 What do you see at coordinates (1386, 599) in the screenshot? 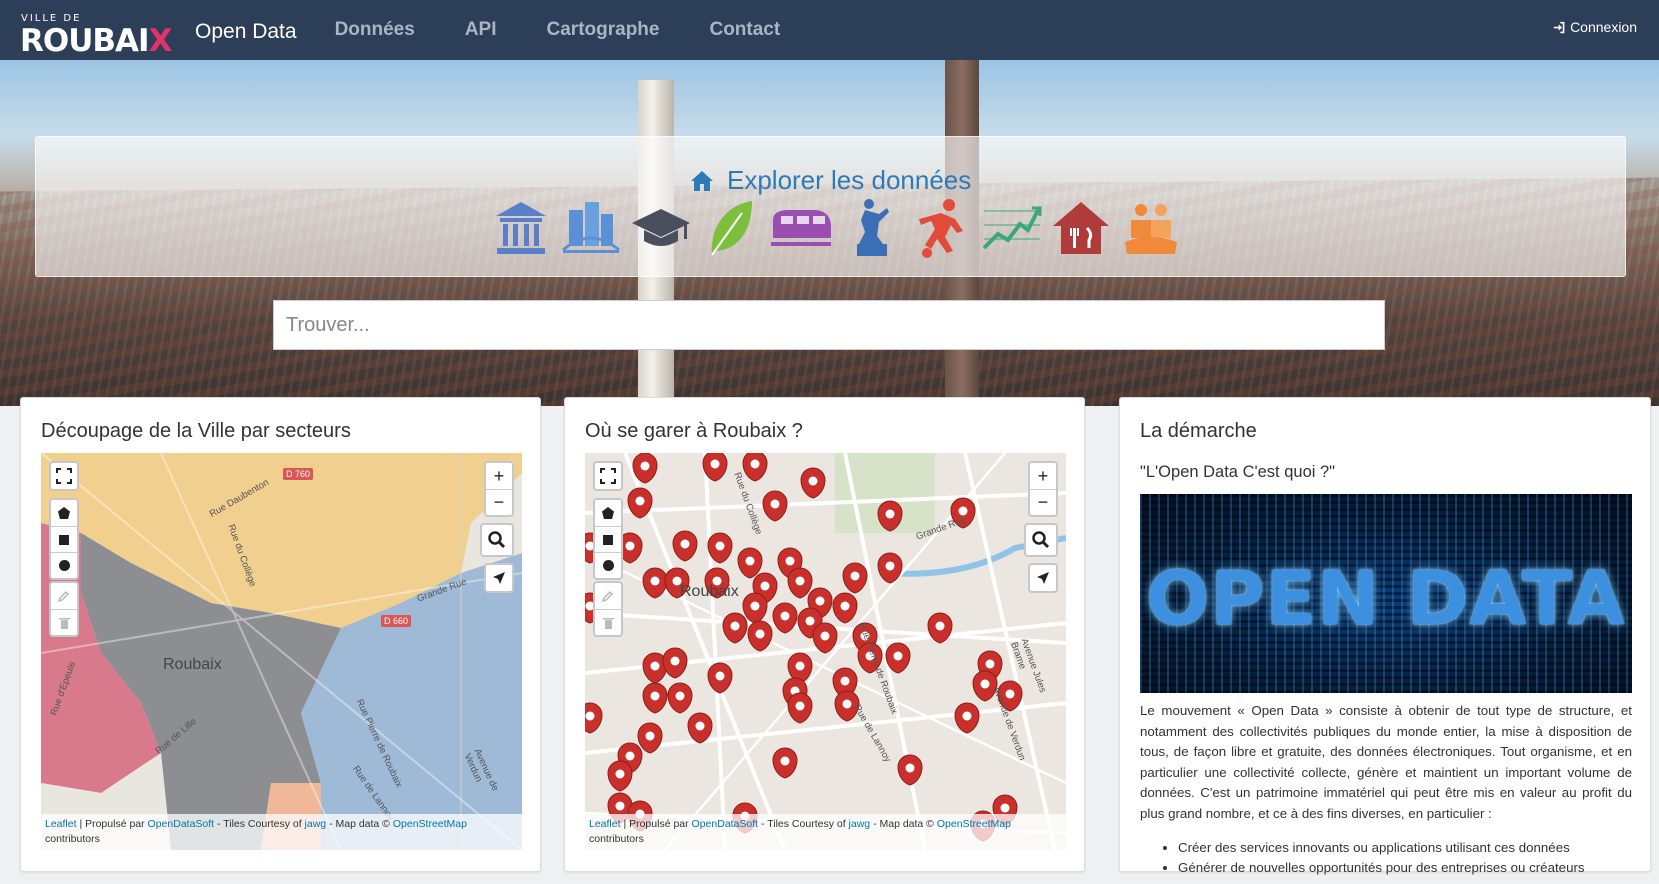
I see `open-data-banner-text: OPEN DATA` at bounding box center [1386, 599].